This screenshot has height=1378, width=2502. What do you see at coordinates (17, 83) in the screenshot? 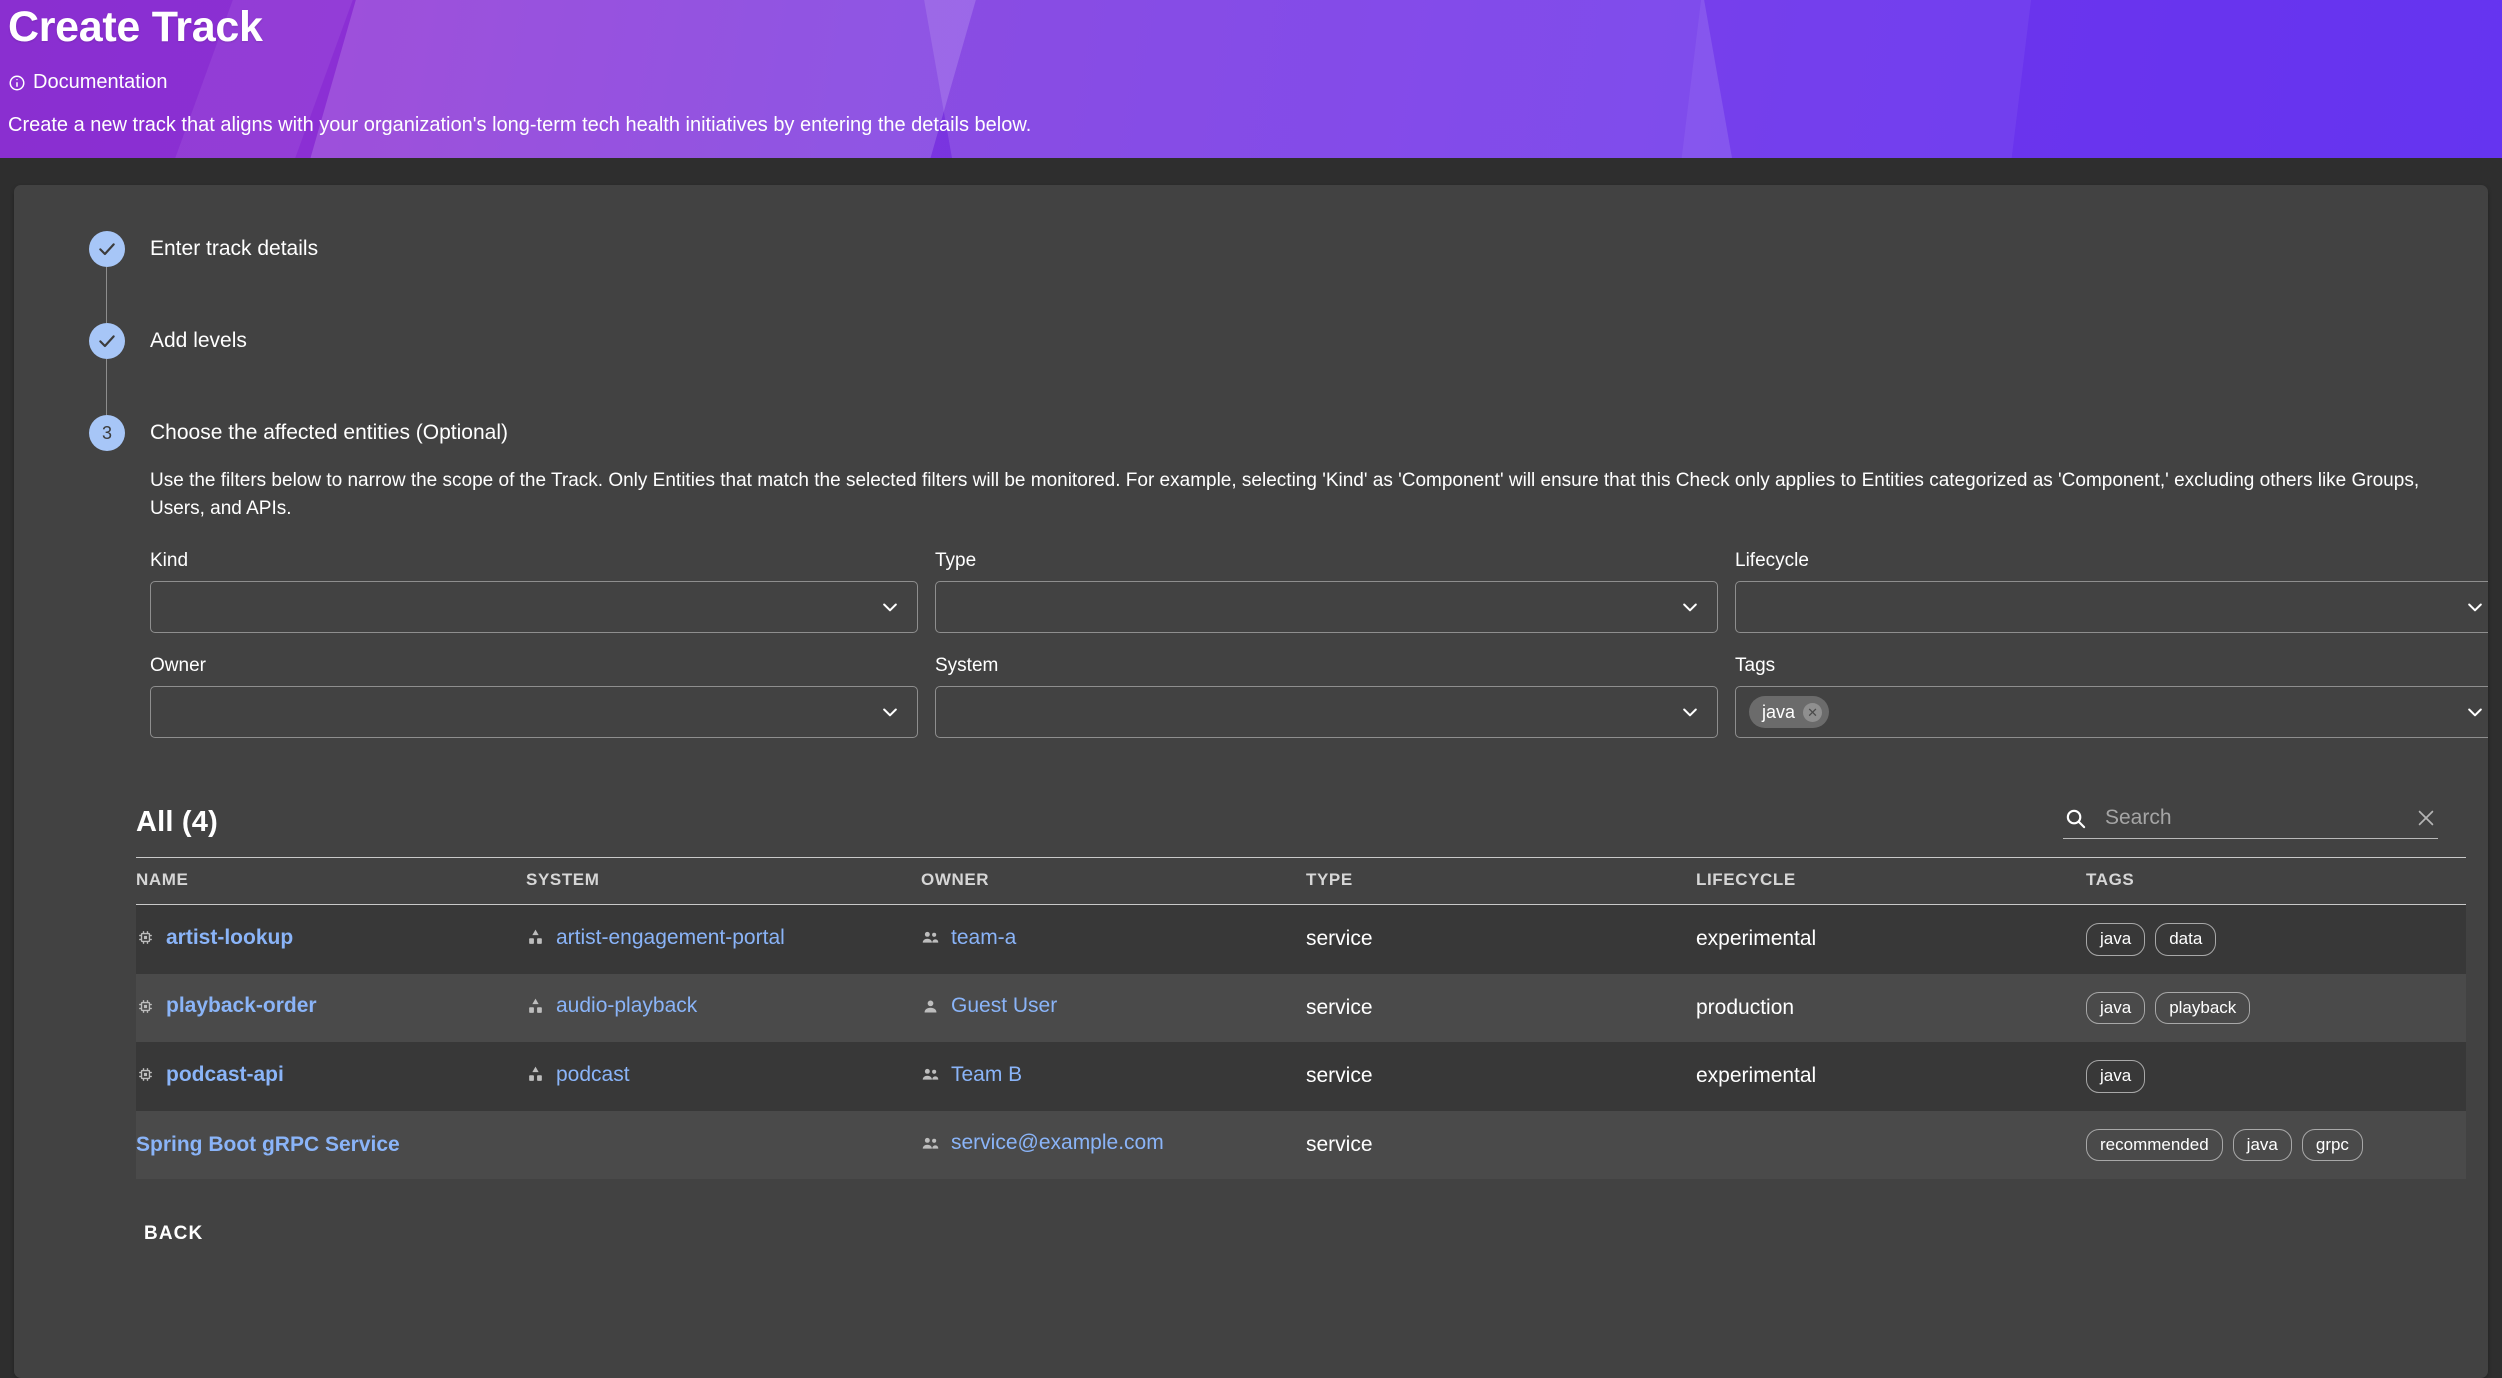
I see `info-icon` at bounding box center [17, 83].